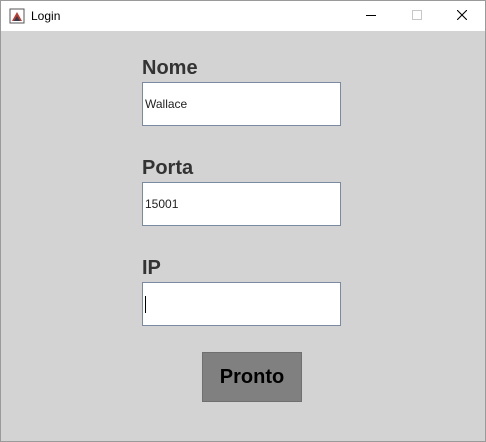 The height and width of the screenshot is (442, 486). Describe the element at coordinates (145, 304) in the screenshot. I see `text-caret` at that location.